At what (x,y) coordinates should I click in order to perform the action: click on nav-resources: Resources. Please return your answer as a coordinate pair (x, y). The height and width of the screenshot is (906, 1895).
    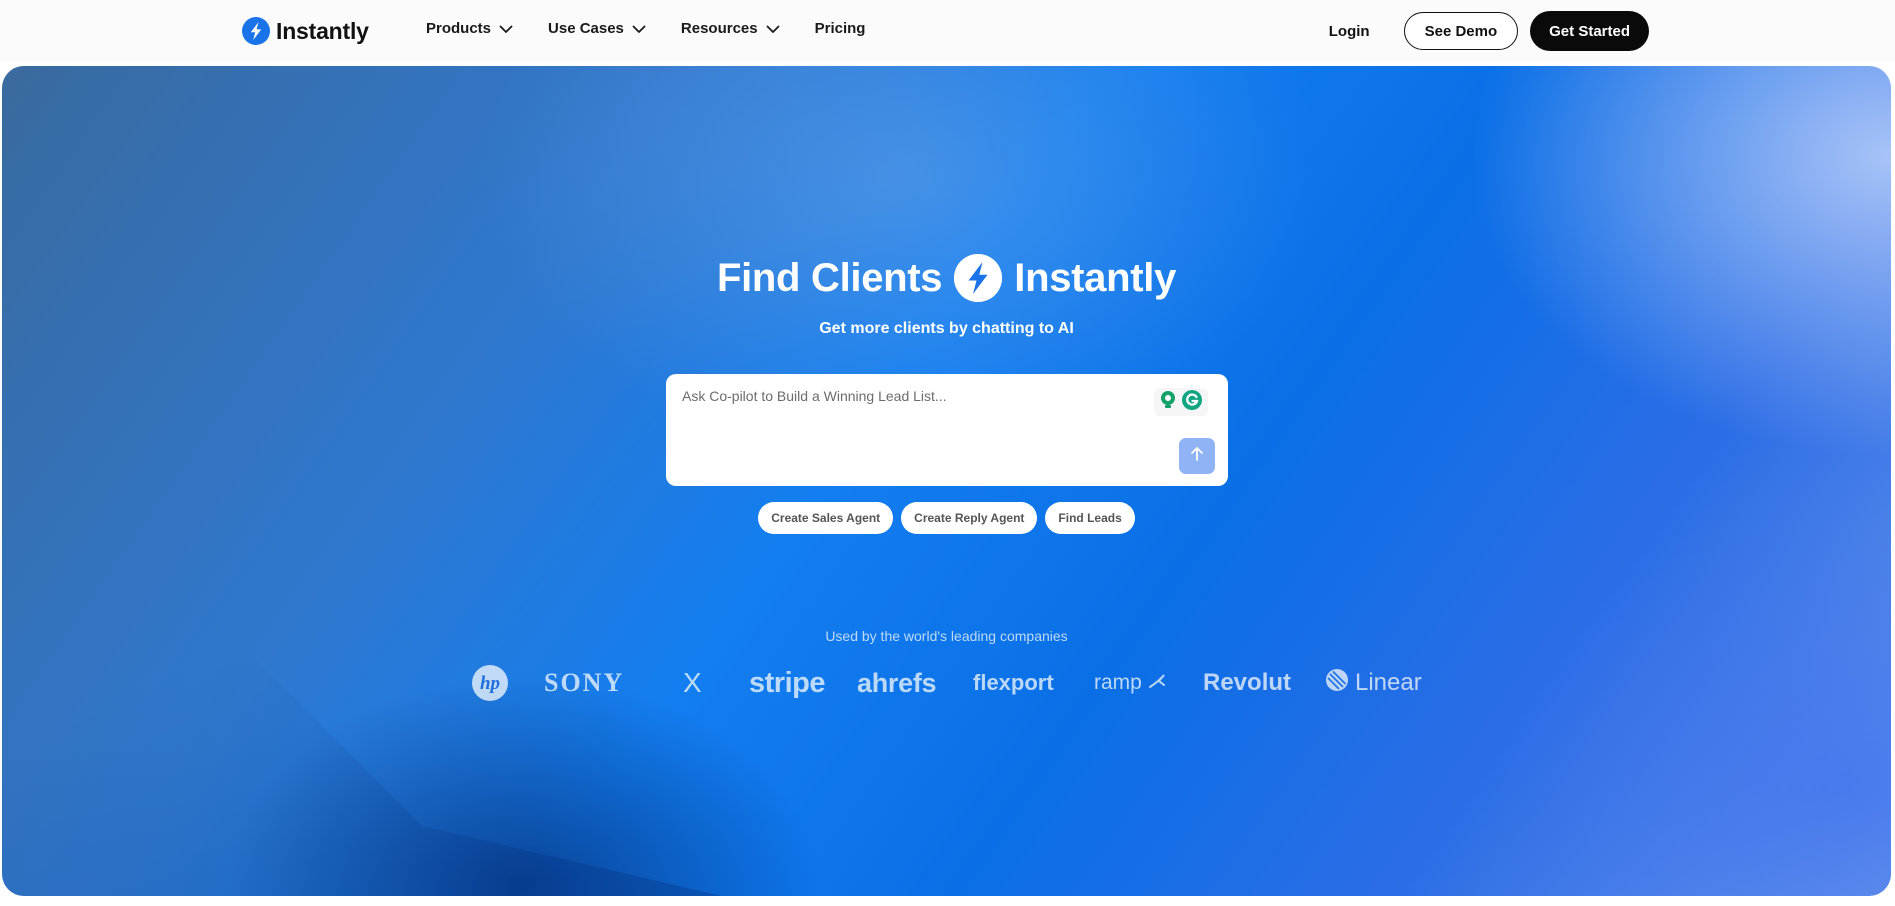
    Looking at the image, I should click on (731, 28).